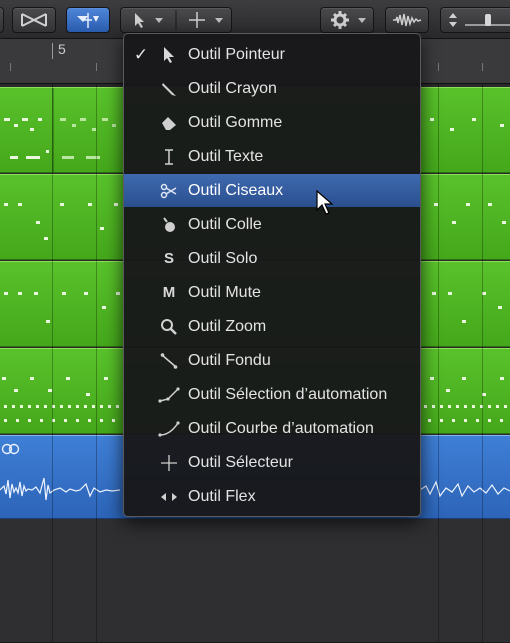 The image size is (510, 643). I want to click on marquee-tool-icon, so click(88, 20).